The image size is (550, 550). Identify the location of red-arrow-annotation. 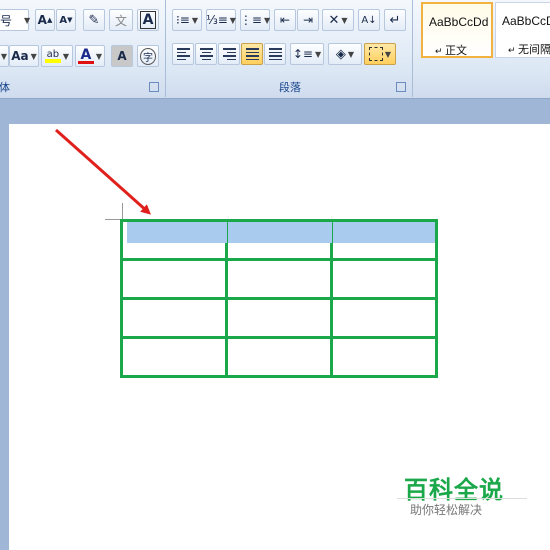
(103, 171).